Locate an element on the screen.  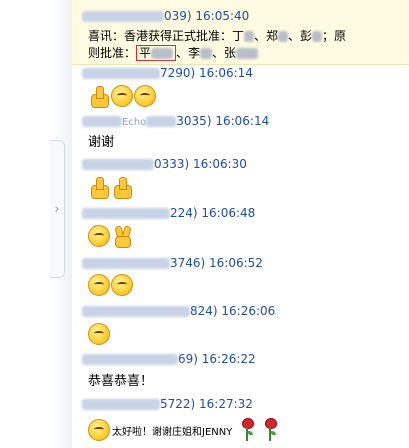
highlight-box: 平 is located at coordinates (156, 53).